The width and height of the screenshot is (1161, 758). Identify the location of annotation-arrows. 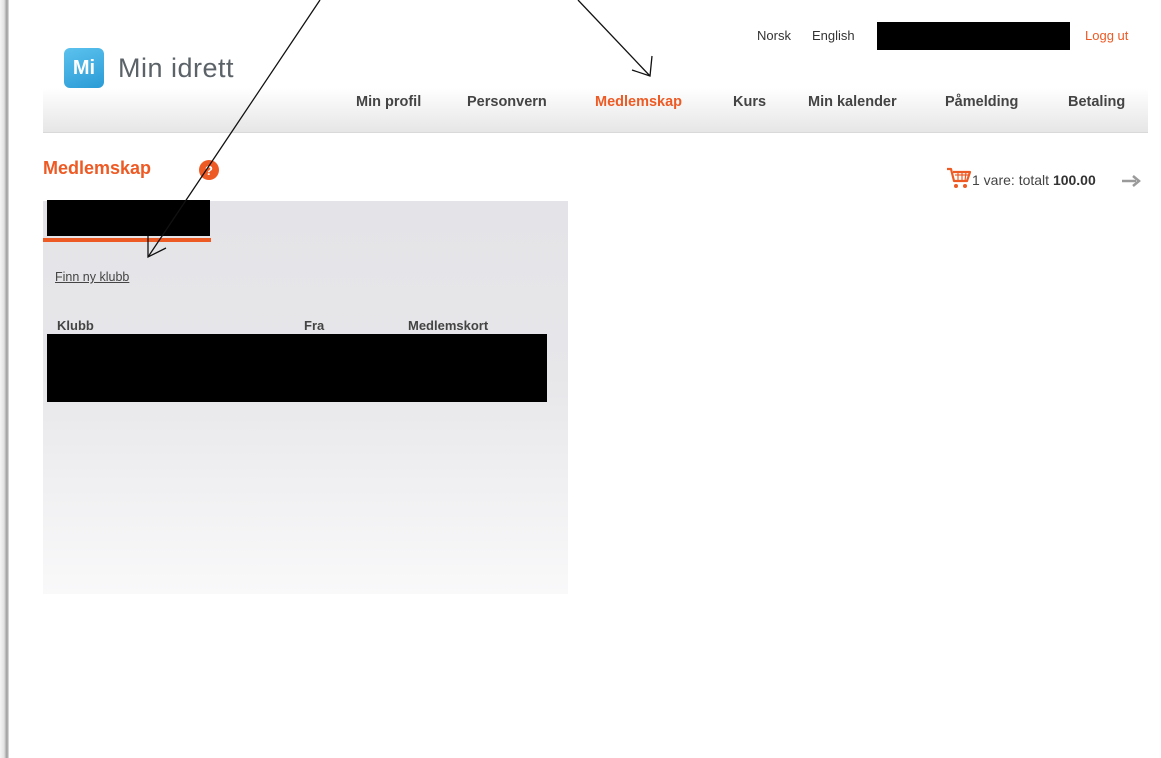
(400, 129).